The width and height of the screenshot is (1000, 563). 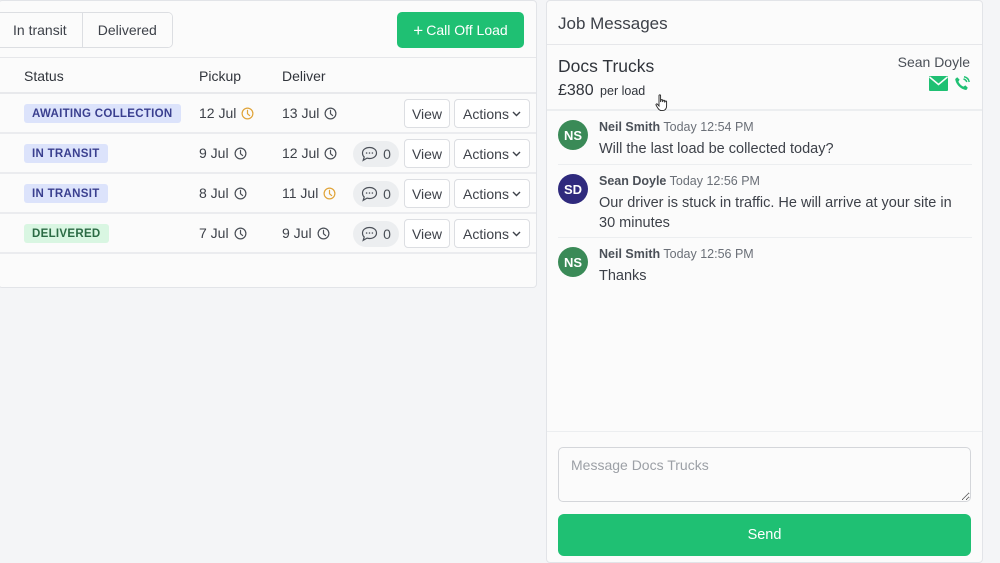 What do you see at coordinates (623, 276) in the screenshot?
I see `message-text: Thanks` at bounding box center [623, 276].